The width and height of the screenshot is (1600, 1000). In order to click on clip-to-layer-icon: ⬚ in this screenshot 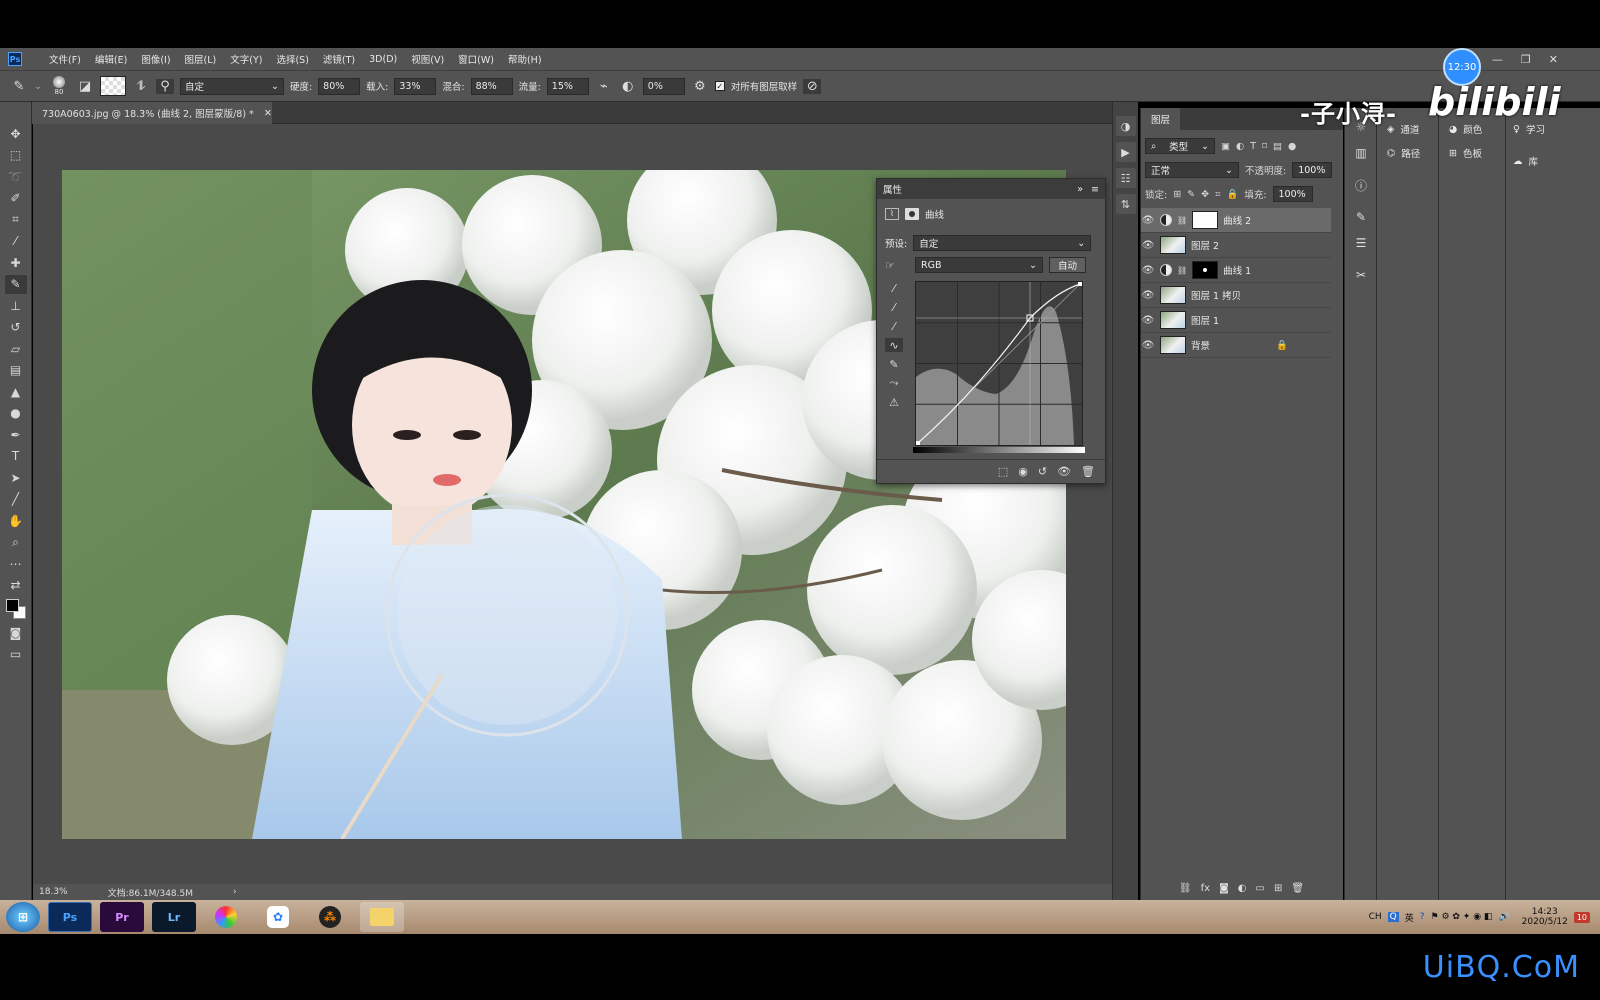, I will do `click(1003, 471)`.